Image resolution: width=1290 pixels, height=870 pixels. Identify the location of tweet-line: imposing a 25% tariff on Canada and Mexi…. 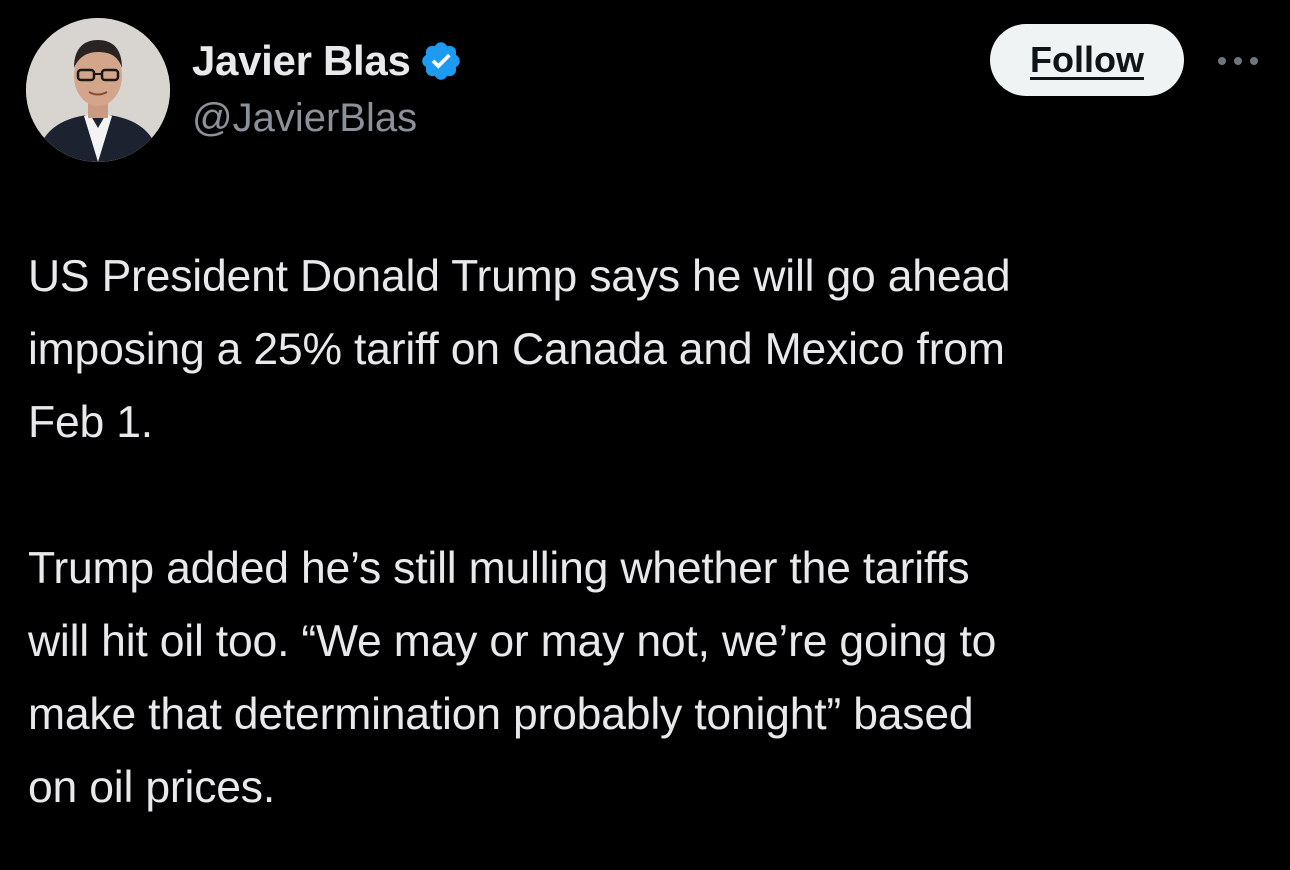
(516, 349).